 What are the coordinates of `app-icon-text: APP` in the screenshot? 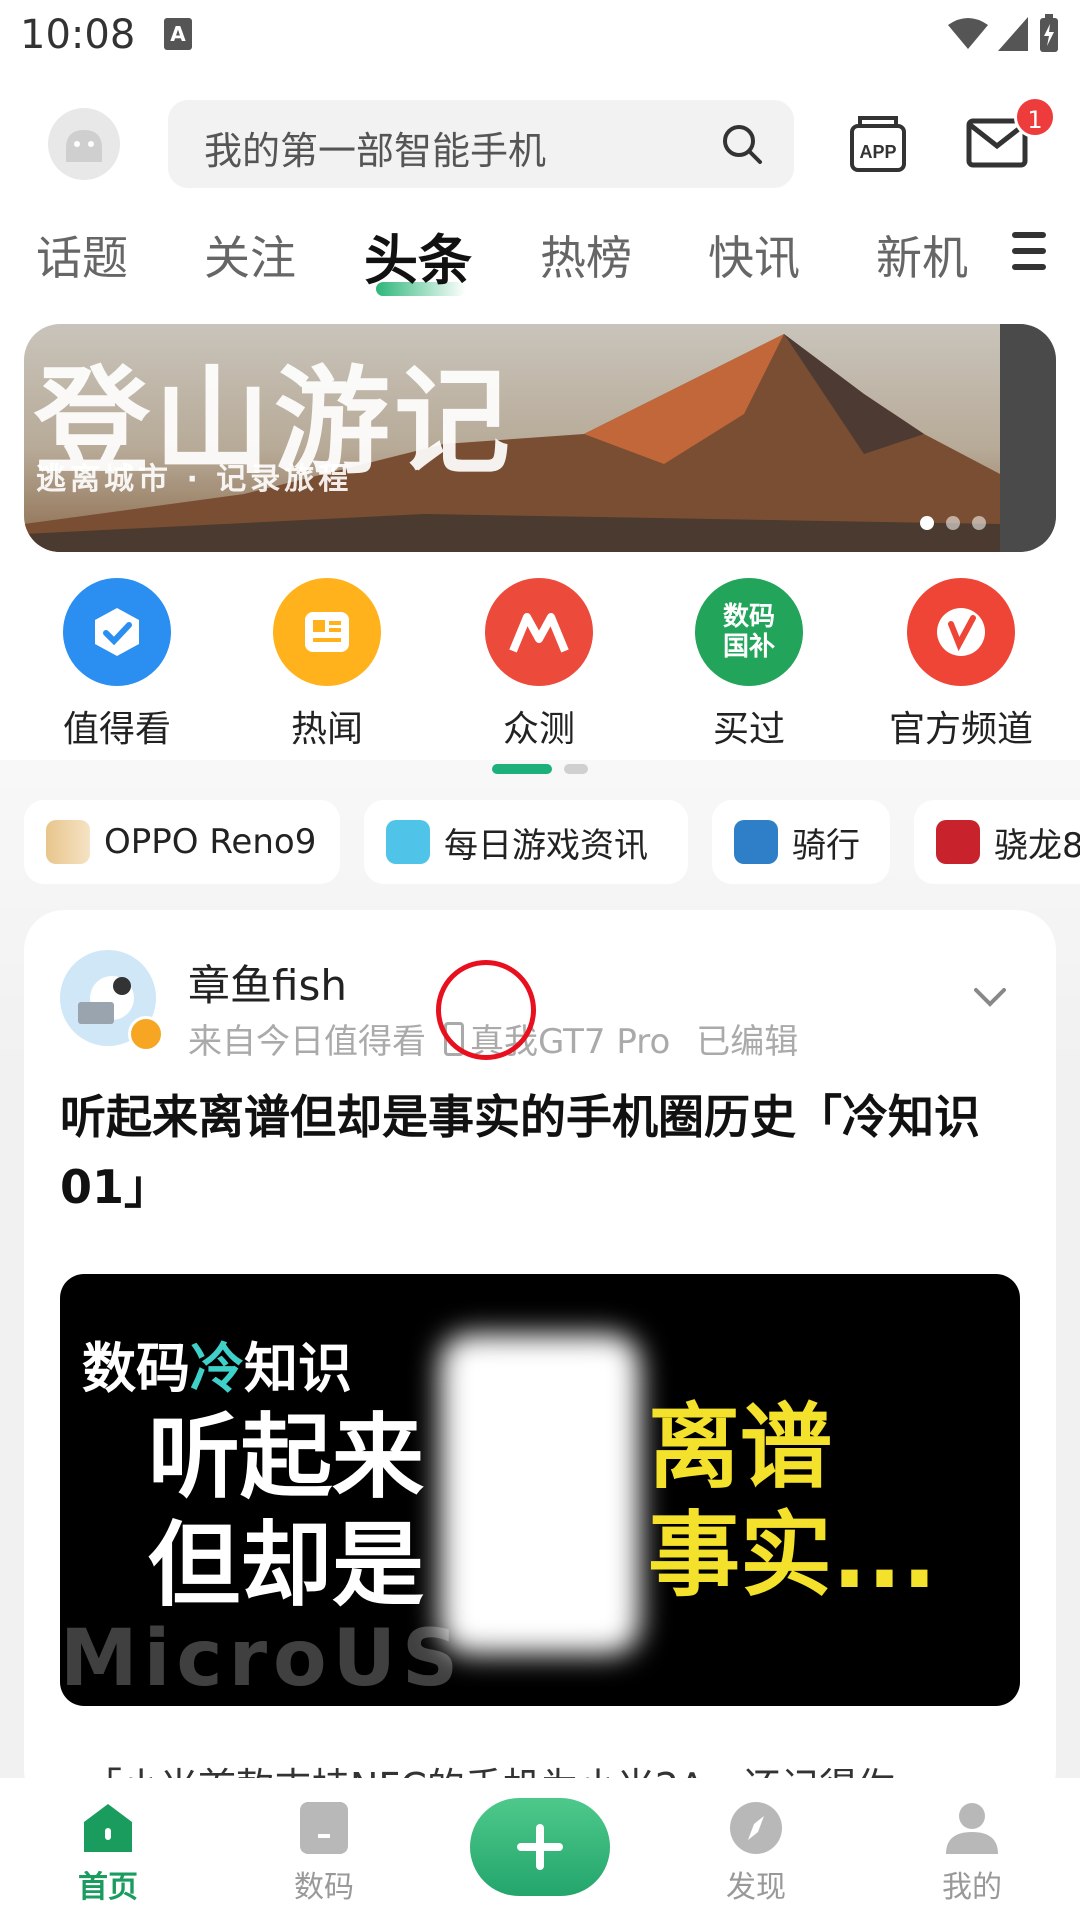 It's located at (877, 152).